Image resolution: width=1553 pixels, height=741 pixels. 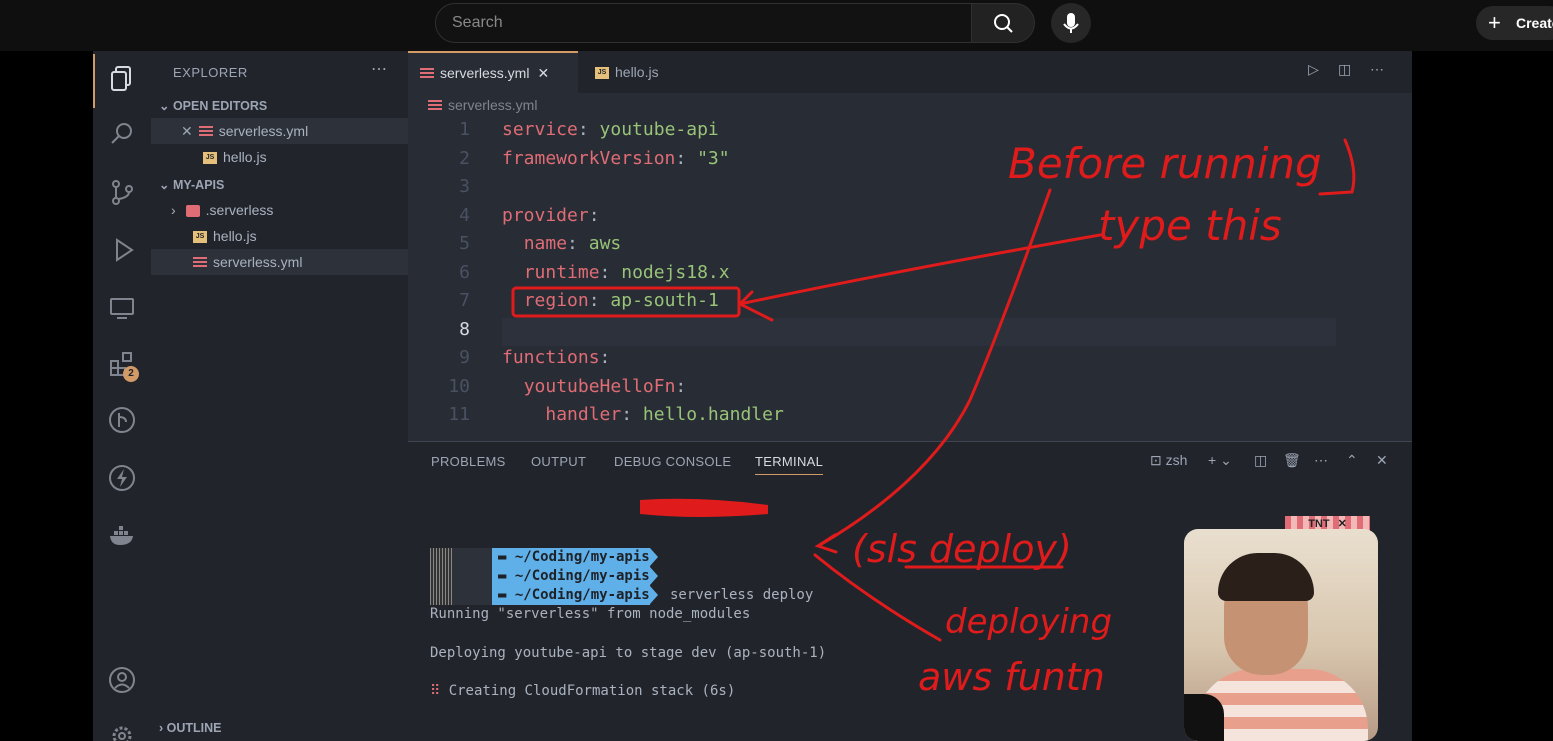 I want to click on folder-icon, so click(x=192, y=211).